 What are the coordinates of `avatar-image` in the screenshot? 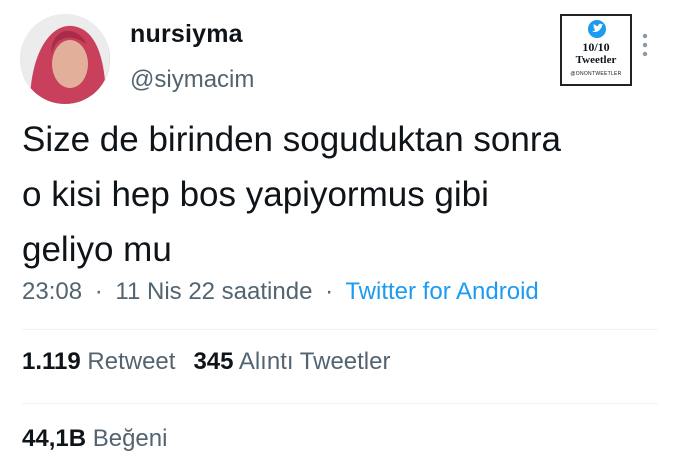 It's located at (65, 59).